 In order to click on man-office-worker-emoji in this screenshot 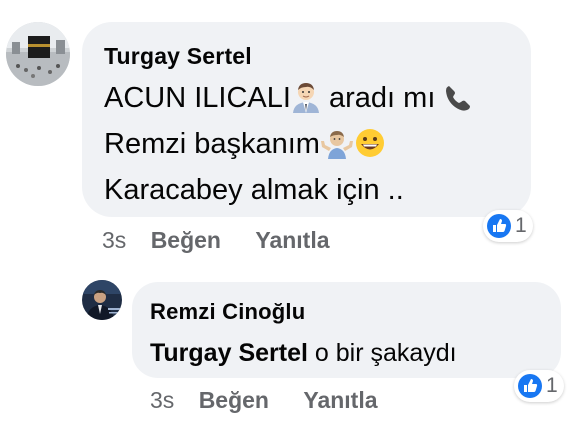, I will do `click(306, 97)`.